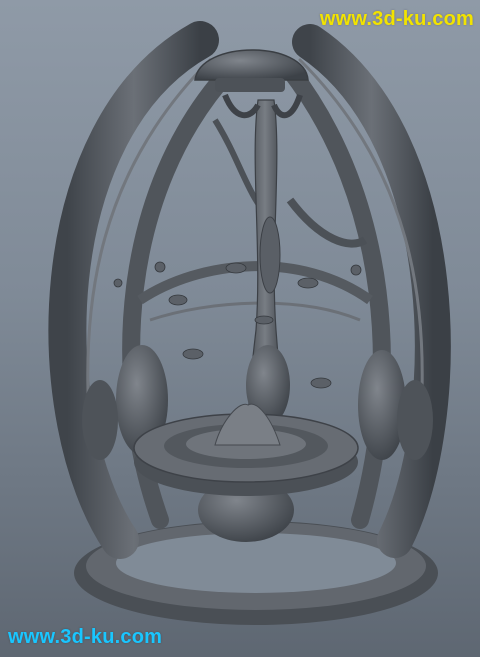  I want to click on watermark-top: www.3d-ku.com, so click(396, 19).